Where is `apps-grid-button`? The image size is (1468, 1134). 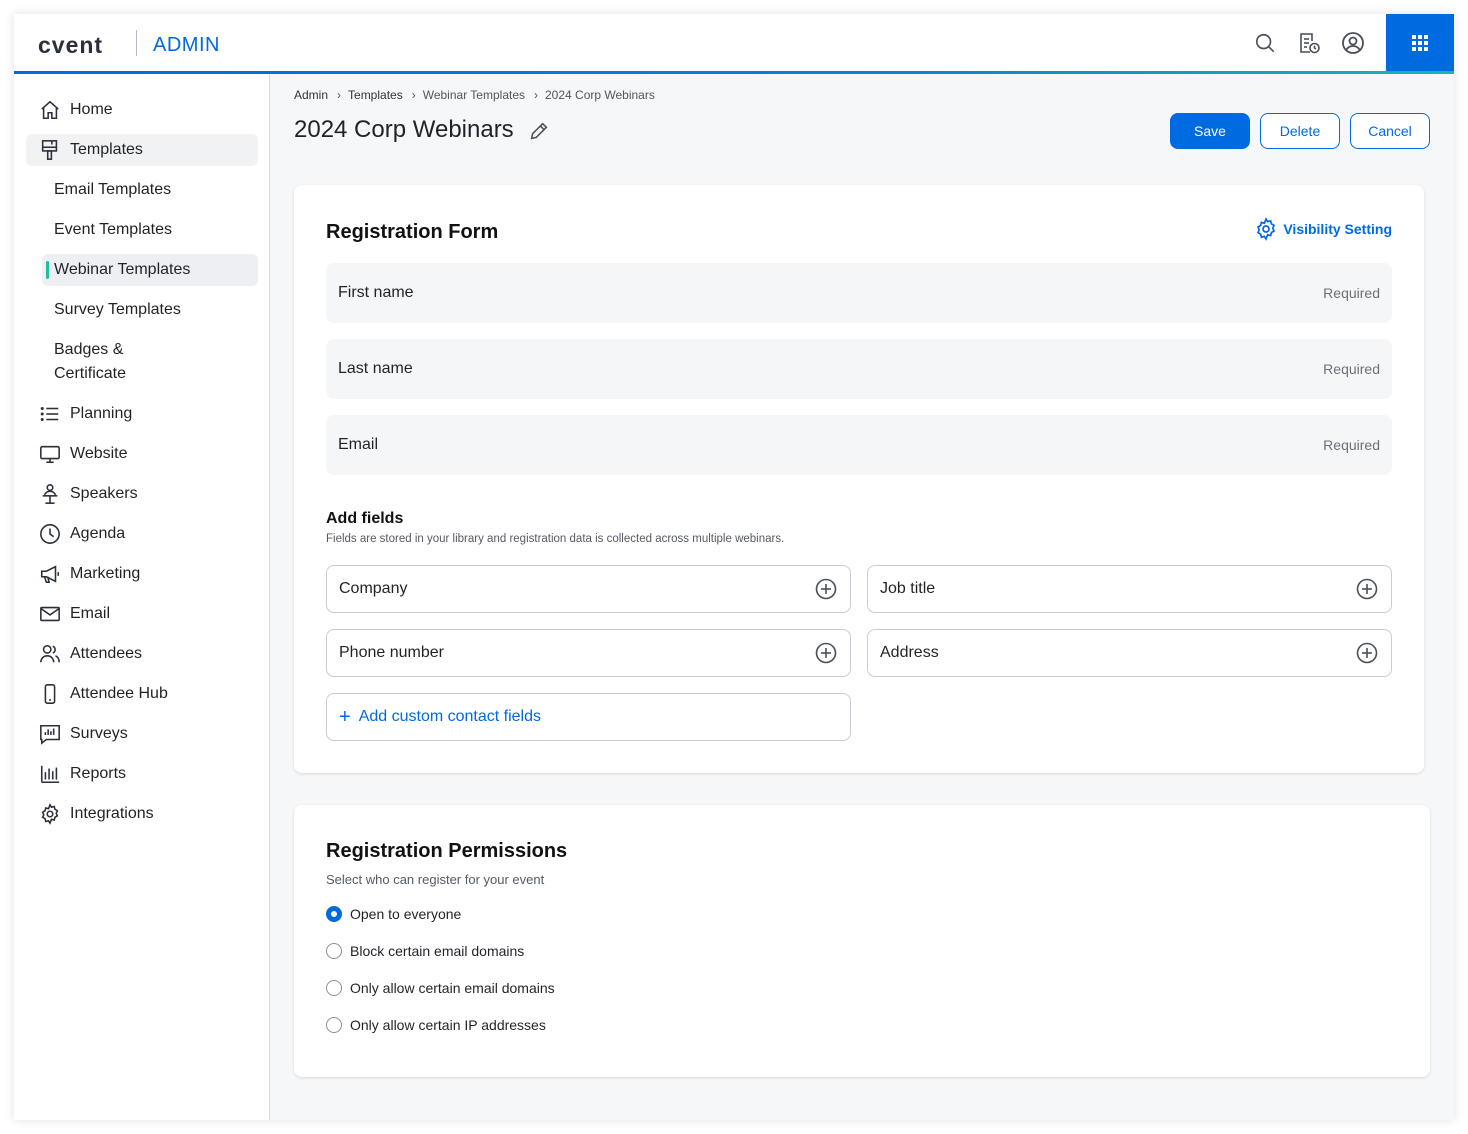
apps-grid-button is located at coordinates (1420, 42).